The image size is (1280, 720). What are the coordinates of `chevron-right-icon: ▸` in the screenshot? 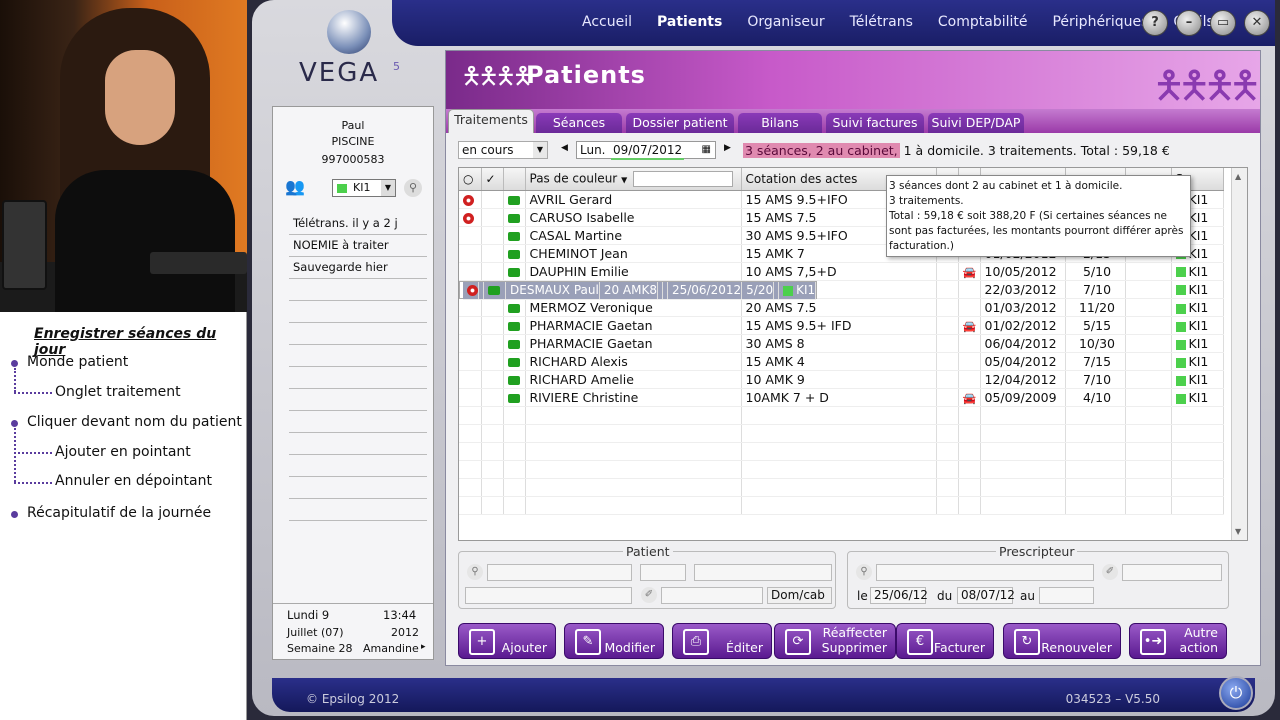 It's located at (423, 647).